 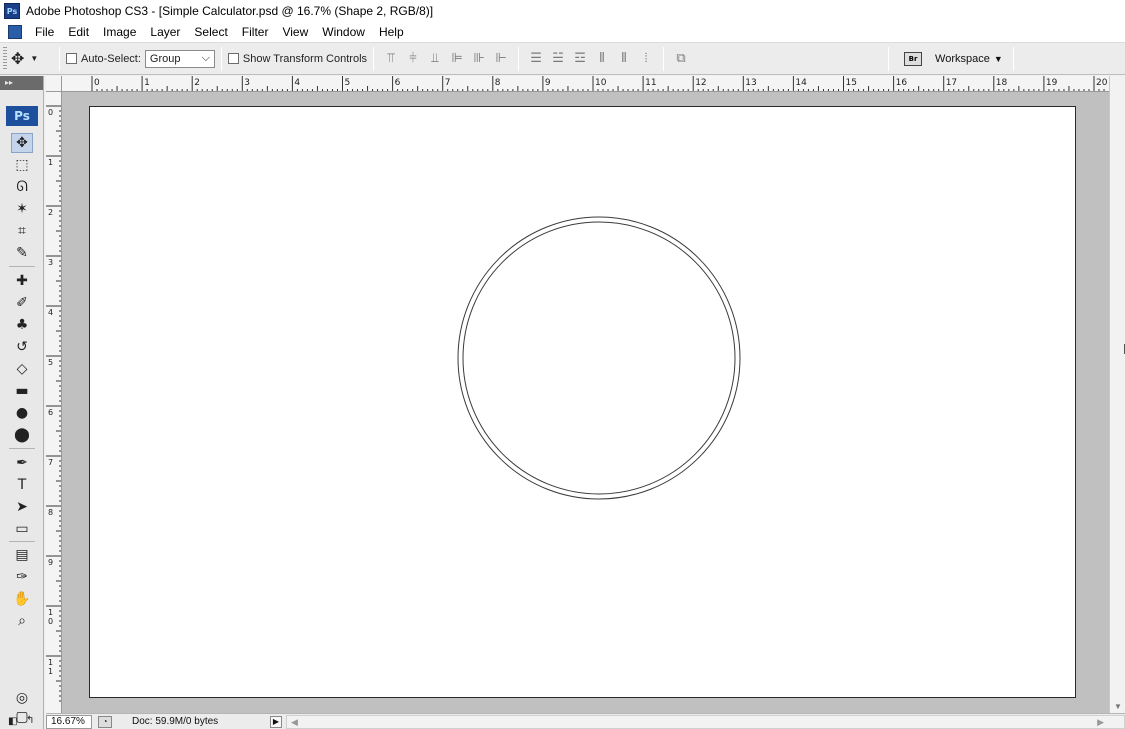 I want to click on toolbox-panel: ▸▸ Ps ◧ ↰ ◎ ▢ ✥ ⬚ ᘏ ✶ ⌗ ✎ ✚ ✐ ♣ ↺ ◇ ▬ ● ⬤ ✒ T ➤ ▭ ▤ ✑ ✋ ⌕, so click(x=22, y=402).